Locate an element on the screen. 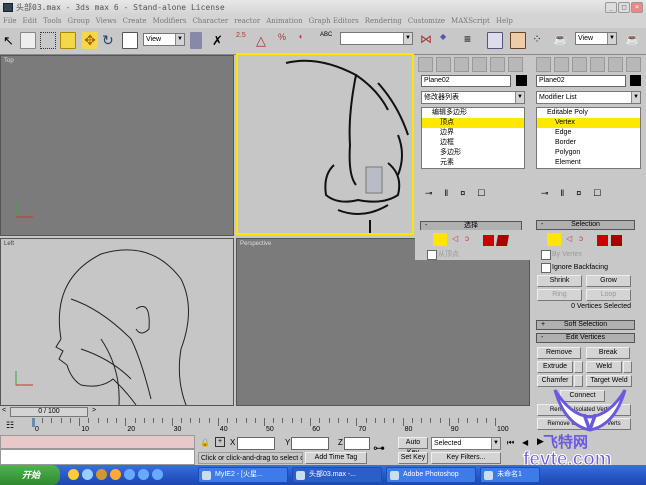  menu-group: Group is located at coordinates (79, 21).